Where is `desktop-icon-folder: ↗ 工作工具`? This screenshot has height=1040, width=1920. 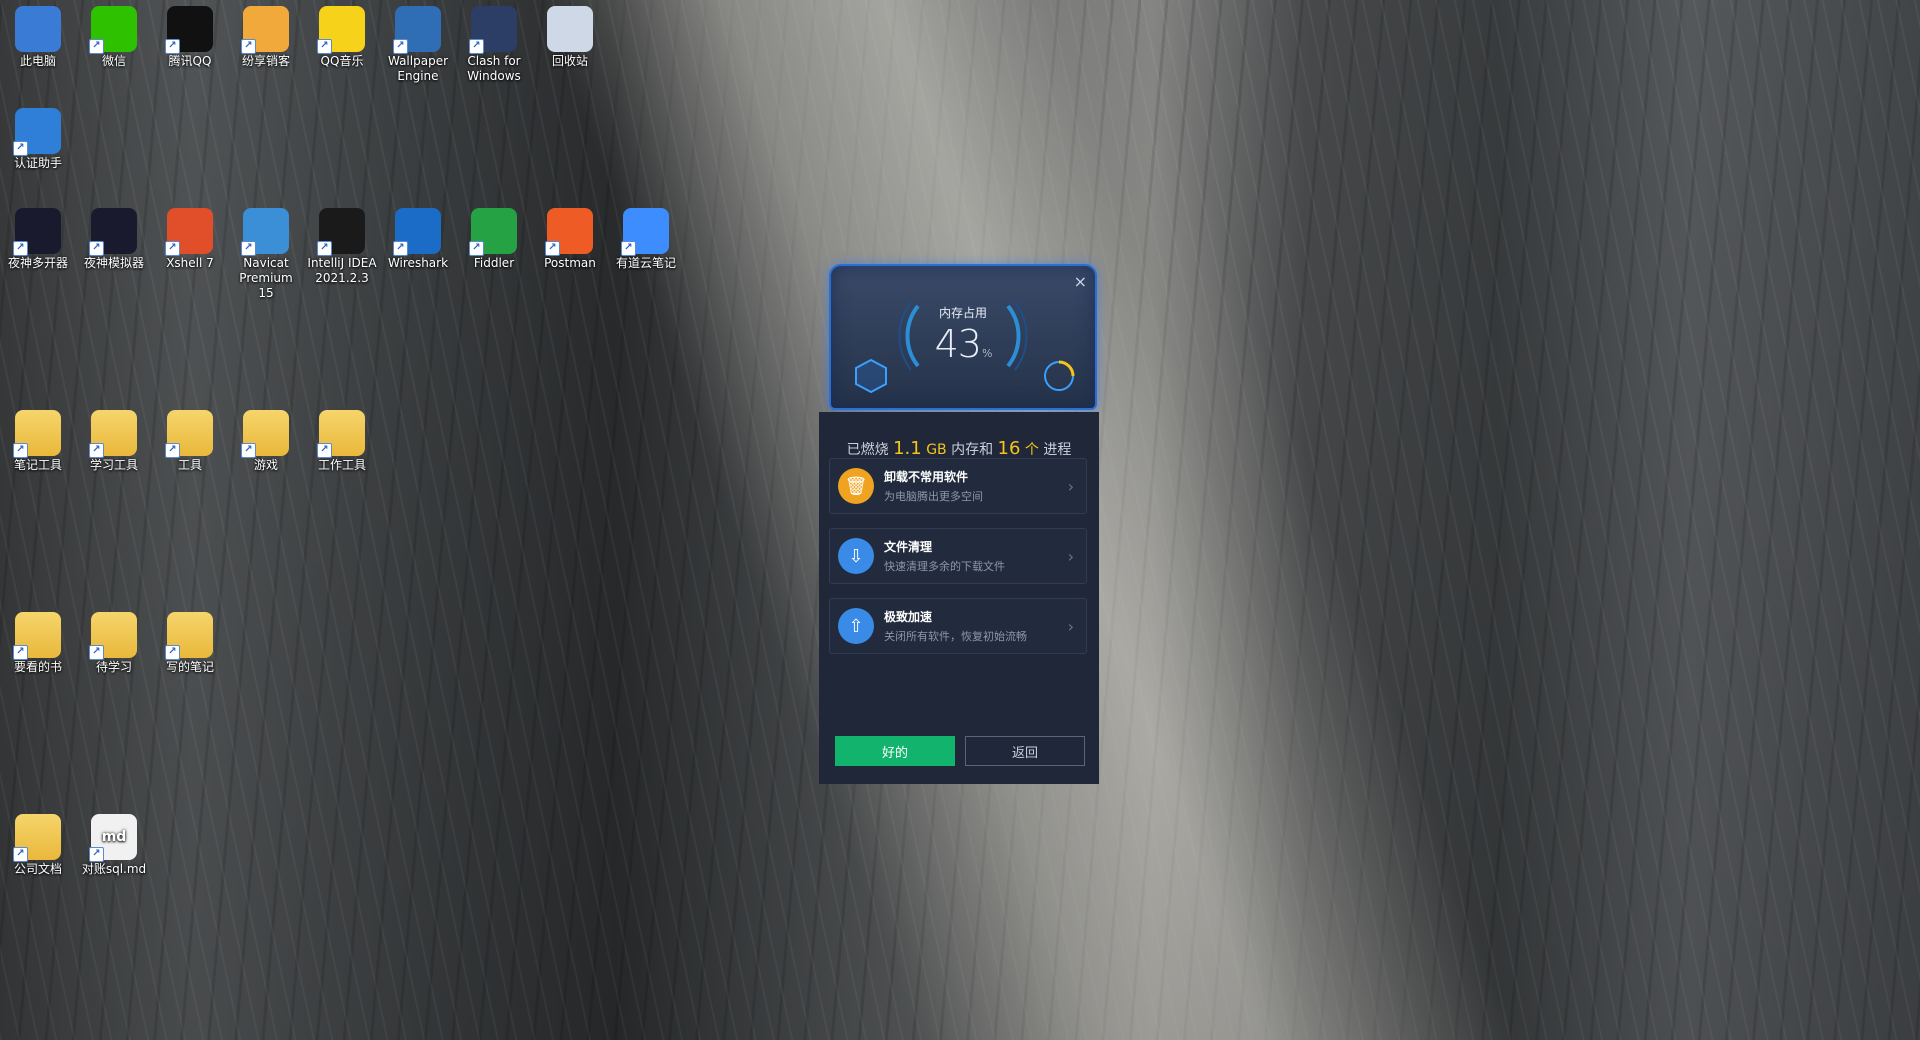 desktop-icon-folder: ↗ 工作工具 is located at coordinates (342, 441).